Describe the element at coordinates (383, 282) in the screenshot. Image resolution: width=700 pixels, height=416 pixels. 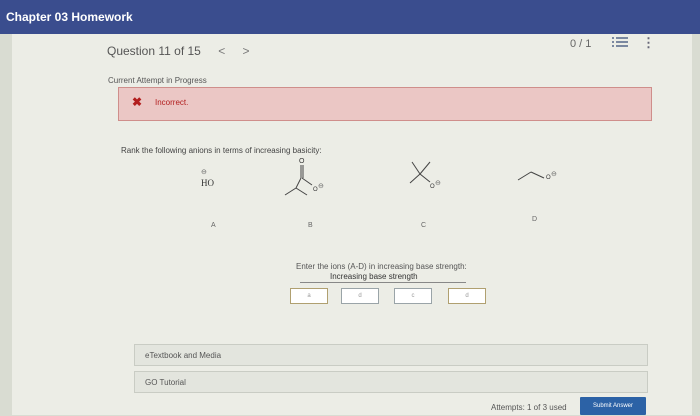
I see `divider` at that location.